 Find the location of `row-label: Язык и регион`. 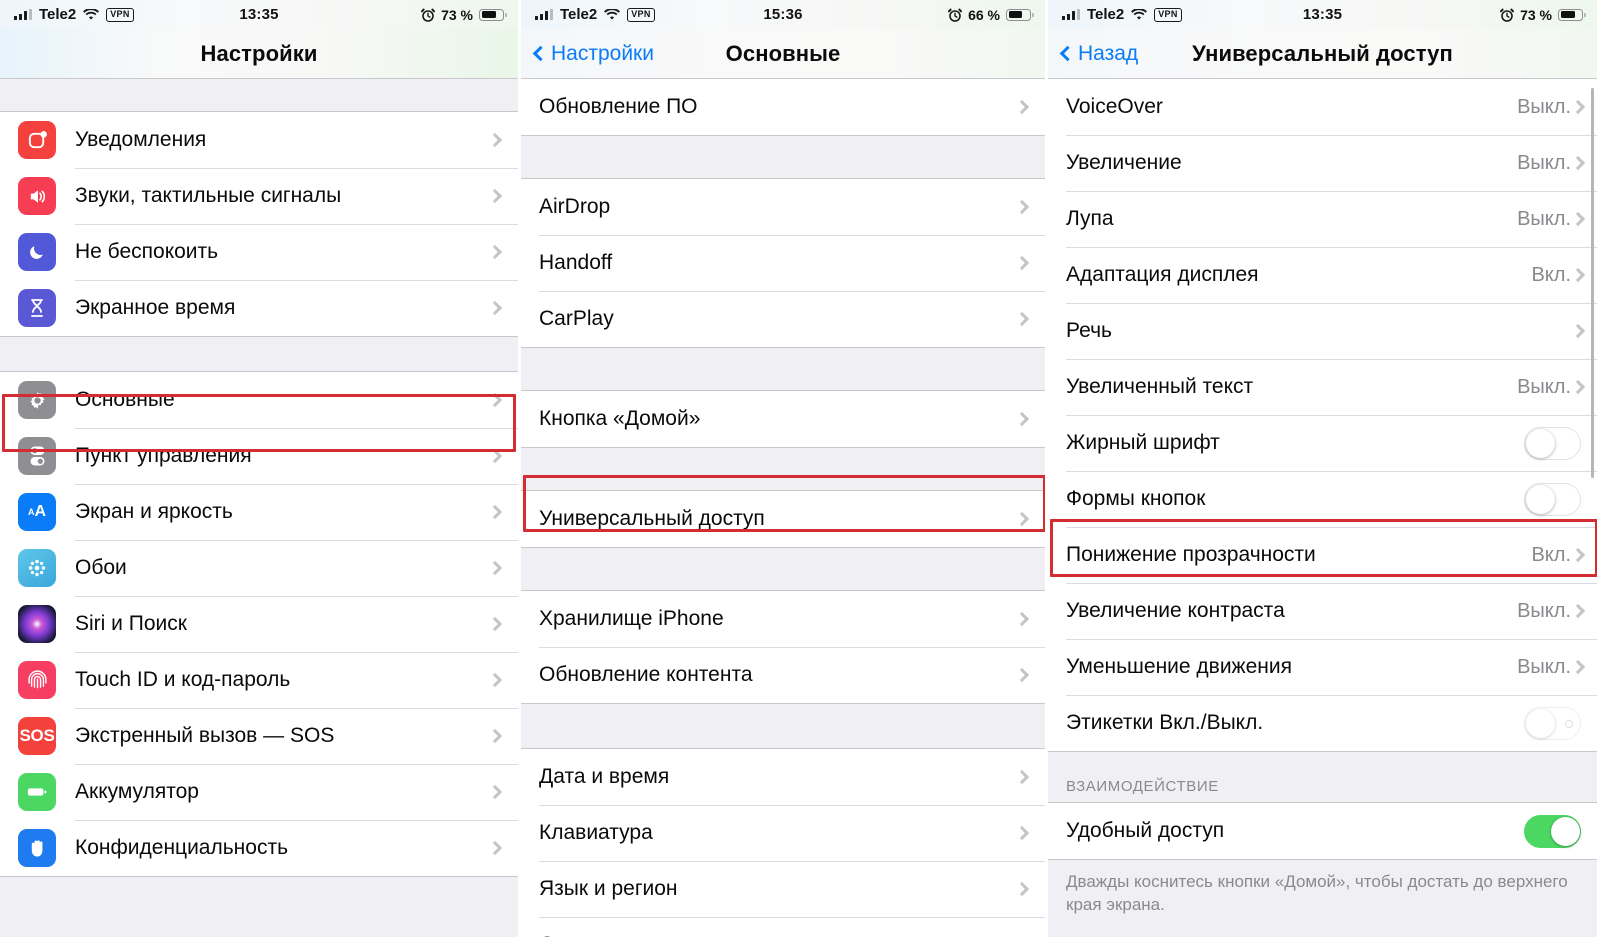

row-label: Язык и регион is located at coordinates (608, 888).